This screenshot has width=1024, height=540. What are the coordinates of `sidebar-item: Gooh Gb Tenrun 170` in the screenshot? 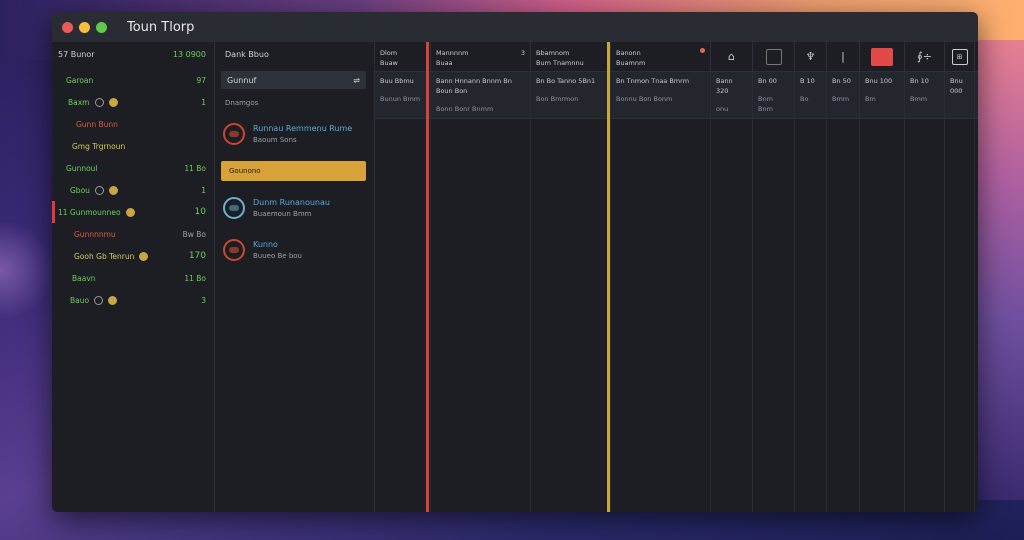 It's located at (133, 256).